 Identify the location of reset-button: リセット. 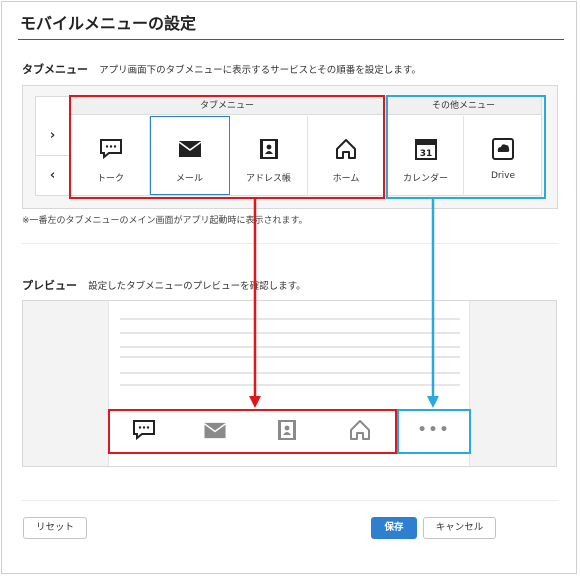
(55, 528).